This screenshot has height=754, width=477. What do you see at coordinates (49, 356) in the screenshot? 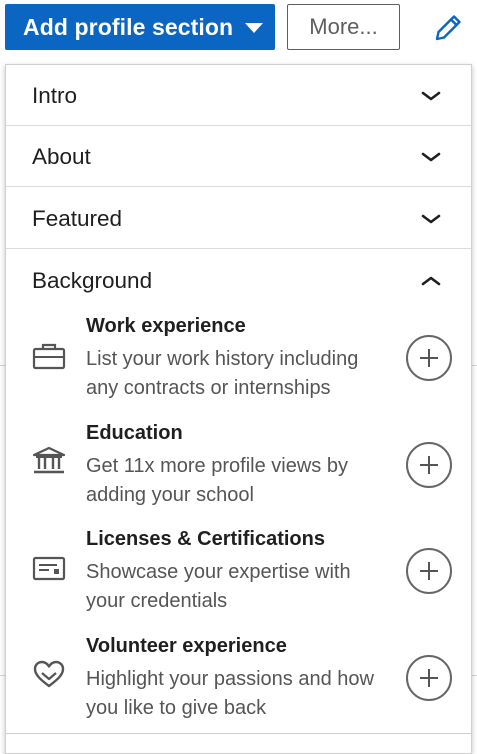
I see `briefcase-icon` at bounding box center [49, 356].